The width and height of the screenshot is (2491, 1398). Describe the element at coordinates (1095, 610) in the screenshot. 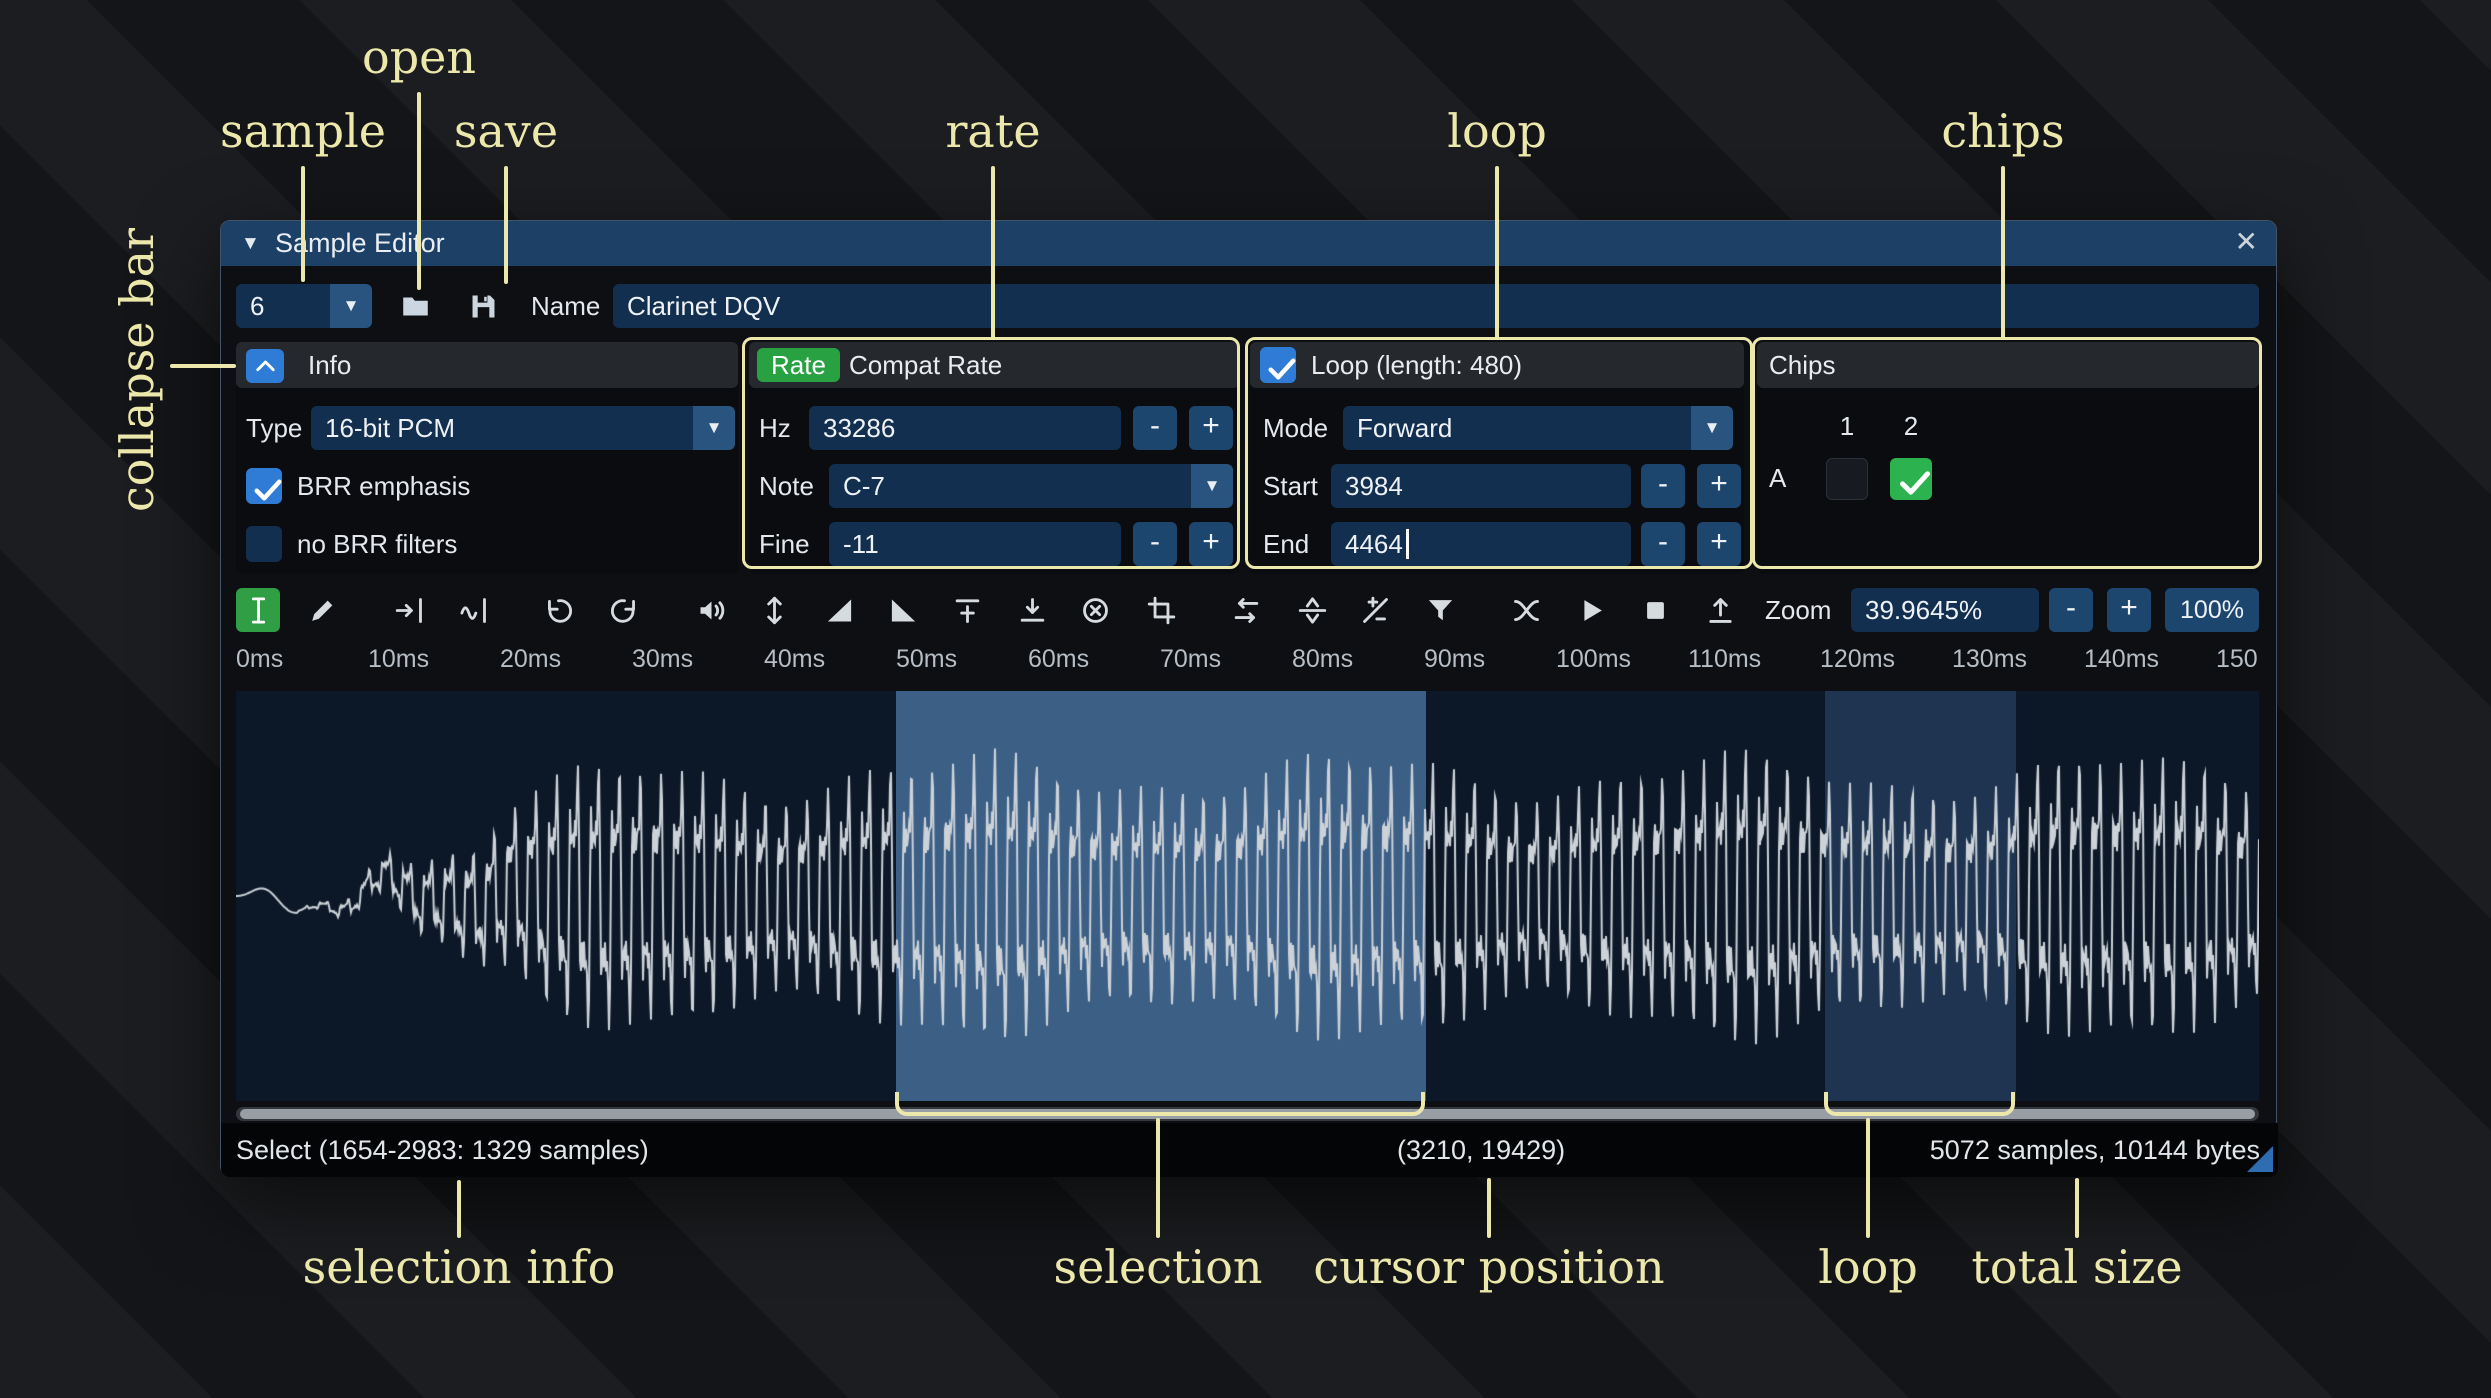

I see `delete-button` at that location.